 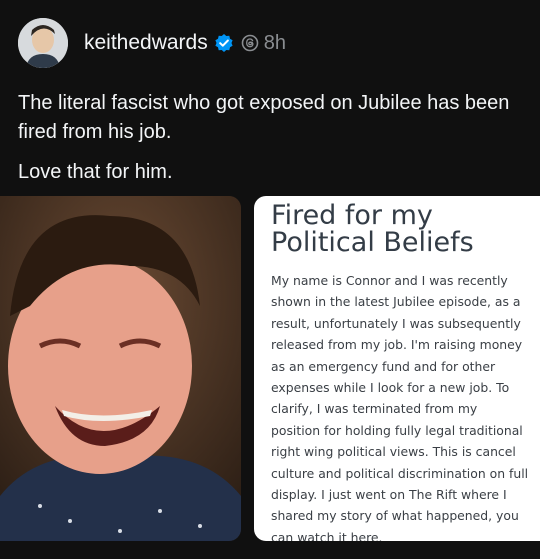 I want to click on username: keithedwards, so click(x=146, y=43).